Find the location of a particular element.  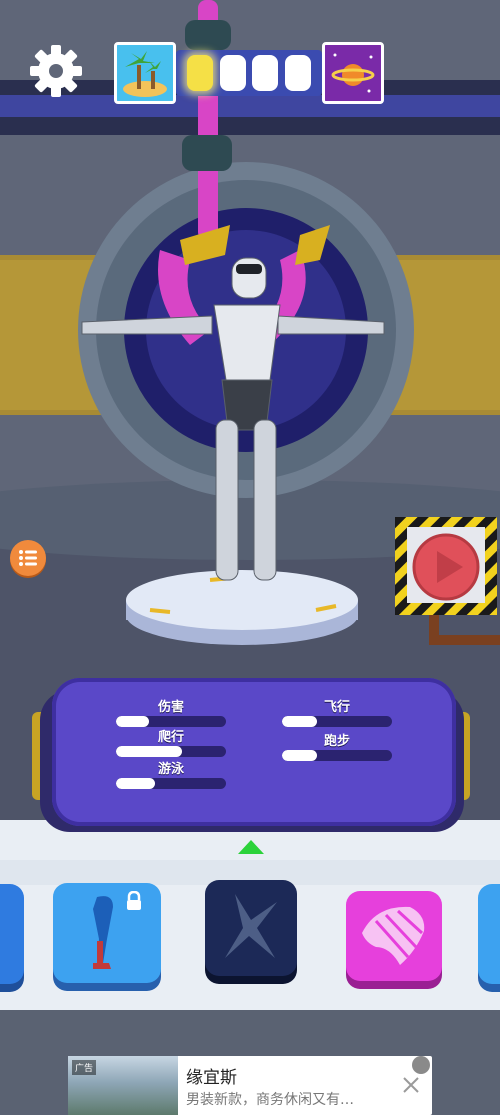

sword-legs-icon is located at coordinates (251, 926).